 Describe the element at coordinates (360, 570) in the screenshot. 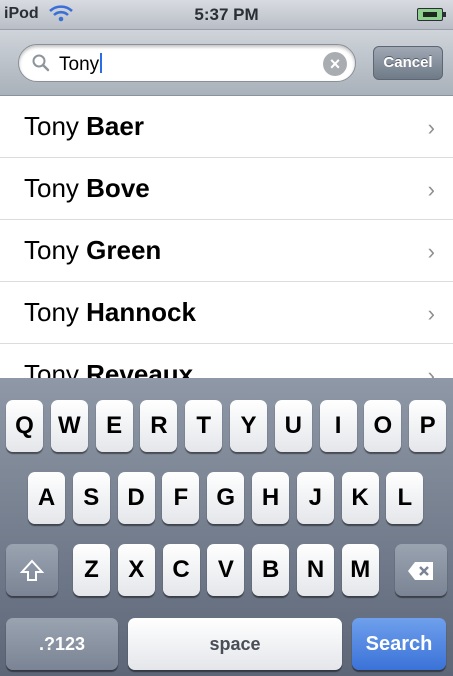

I see `key-m: M` at that location.